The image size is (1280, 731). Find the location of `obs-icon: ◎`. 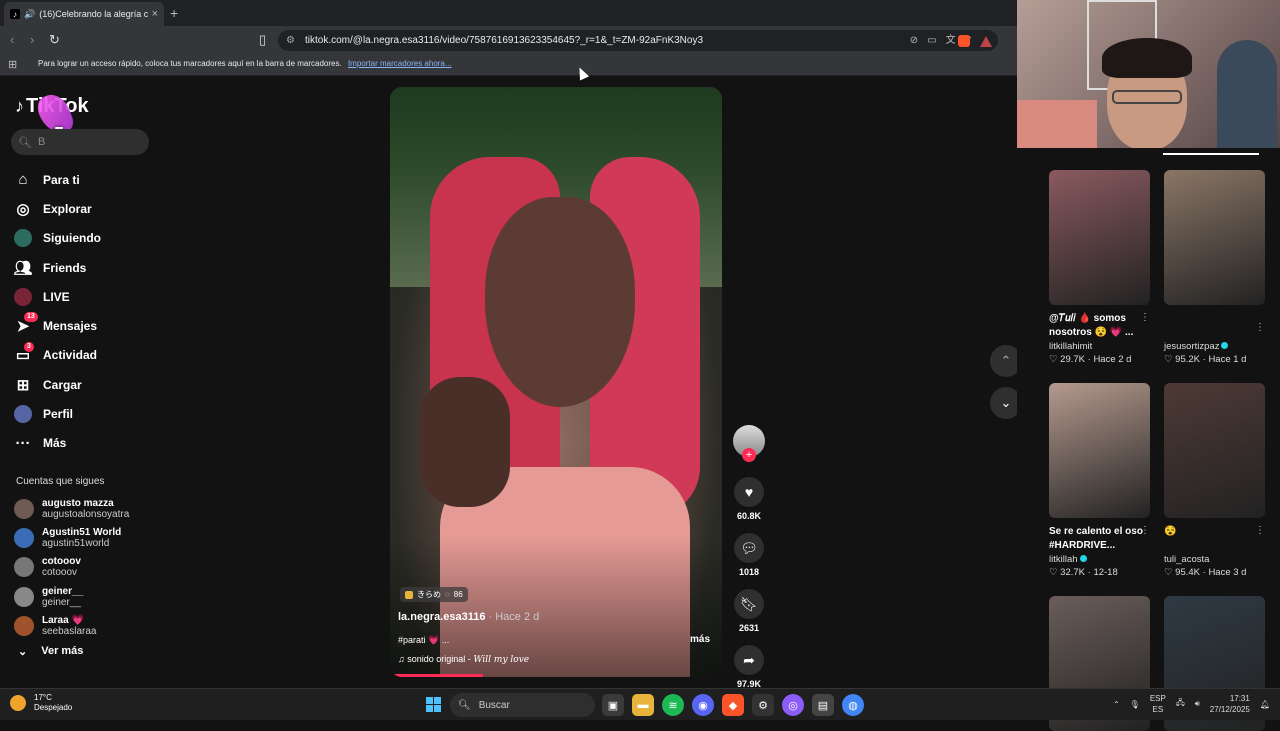

obs-icon: ◎ is located at coordinates (793, 705).